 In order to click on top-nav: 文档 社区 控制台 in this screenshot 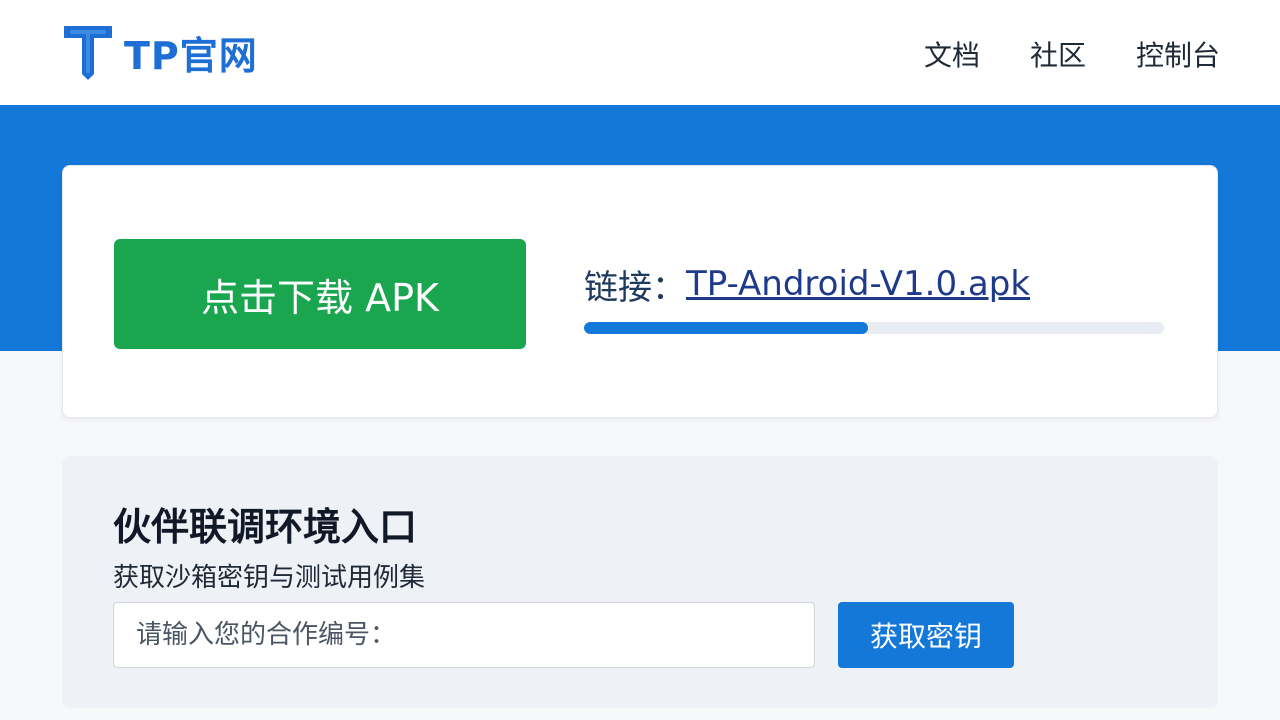, I will do `click(1072, 54)`.